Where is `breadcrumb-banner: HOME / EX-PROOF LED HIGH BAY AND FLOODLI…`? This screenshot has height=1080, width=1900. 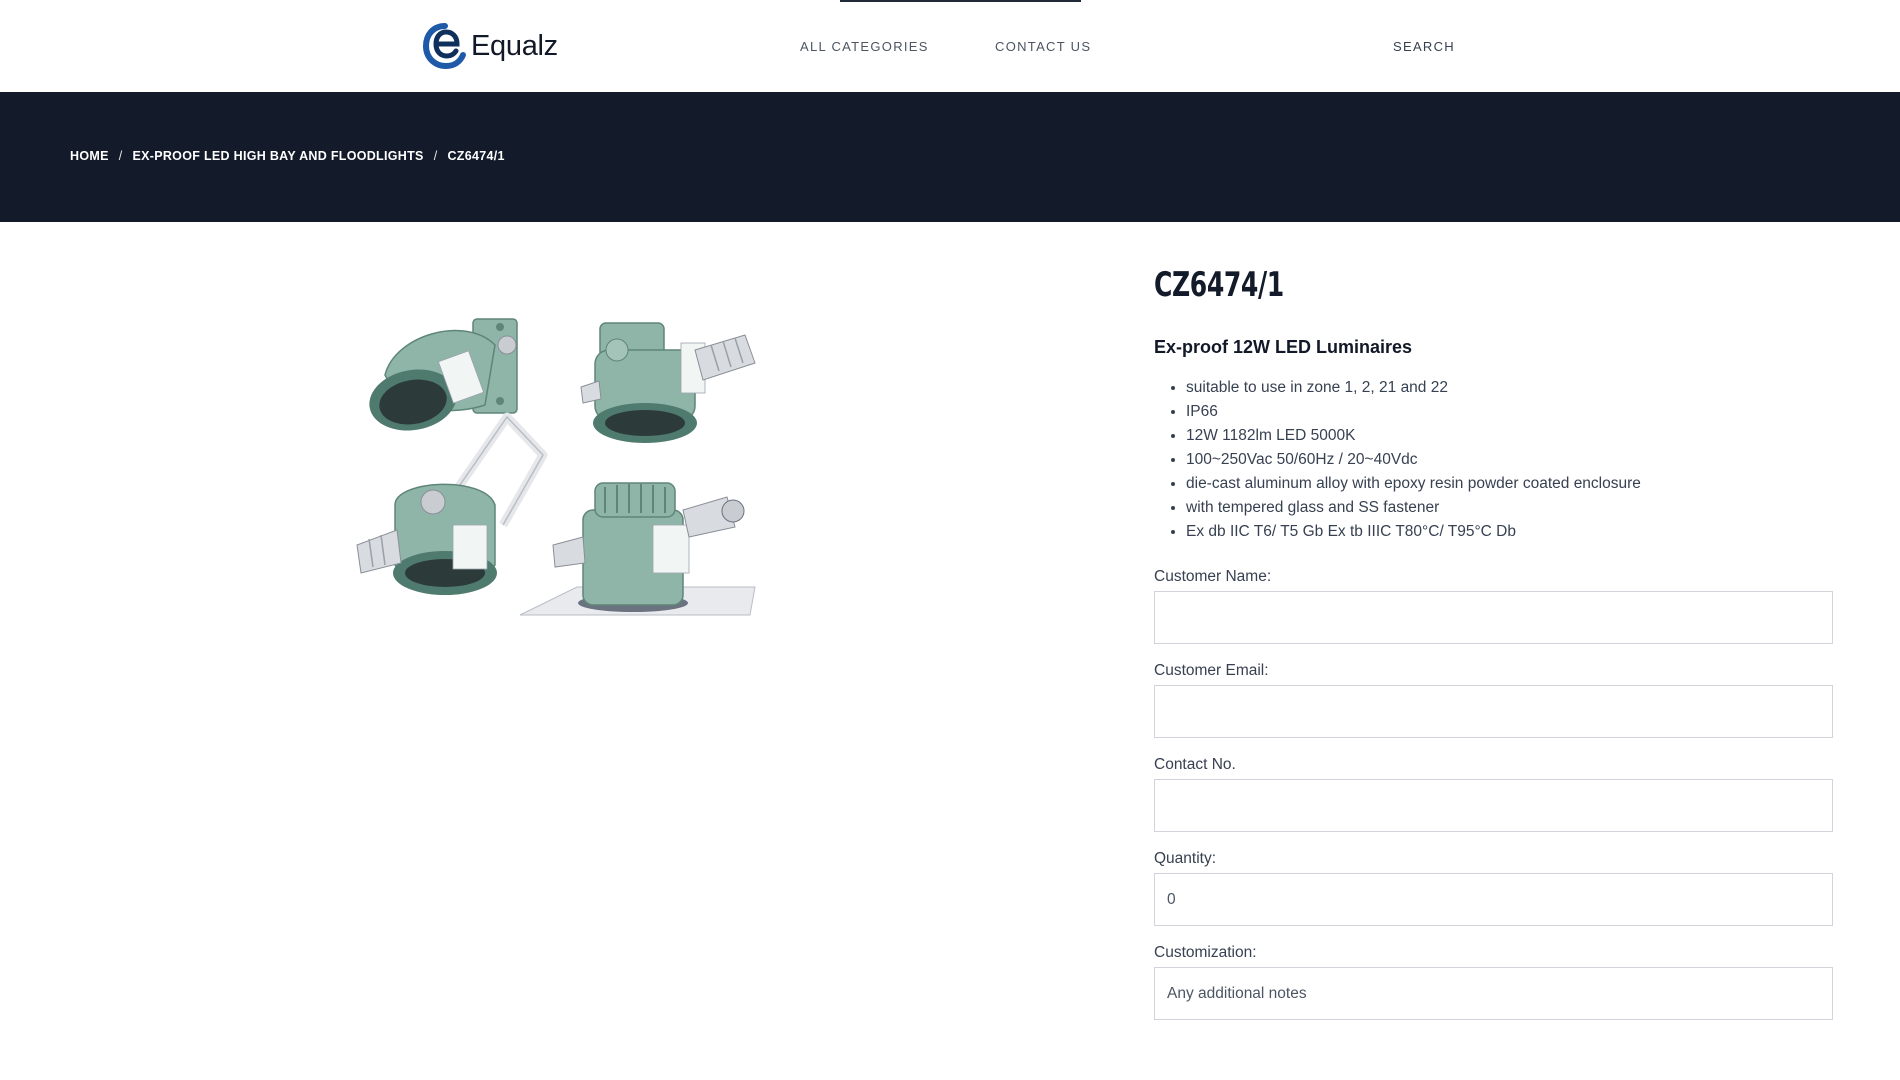 breadcrumb-banner: HOME / EX-PROOF LED HIGH BAY AND FLOODLI… is located at coordinates (950, 157).